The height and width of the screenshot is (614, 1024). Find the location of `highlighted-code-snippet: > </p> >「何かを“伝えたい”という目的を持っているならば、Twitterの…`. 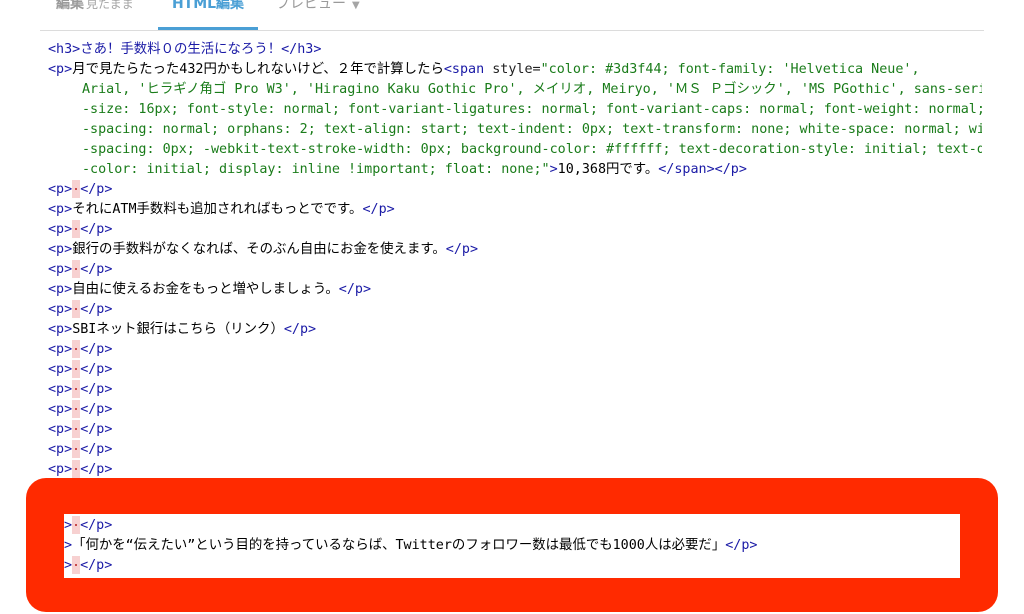

highlighted-code-snippet: > </p> >「何かを“伝えたい”という目的を持っているならば、Twitterの… is located at coordinates (512, 546).